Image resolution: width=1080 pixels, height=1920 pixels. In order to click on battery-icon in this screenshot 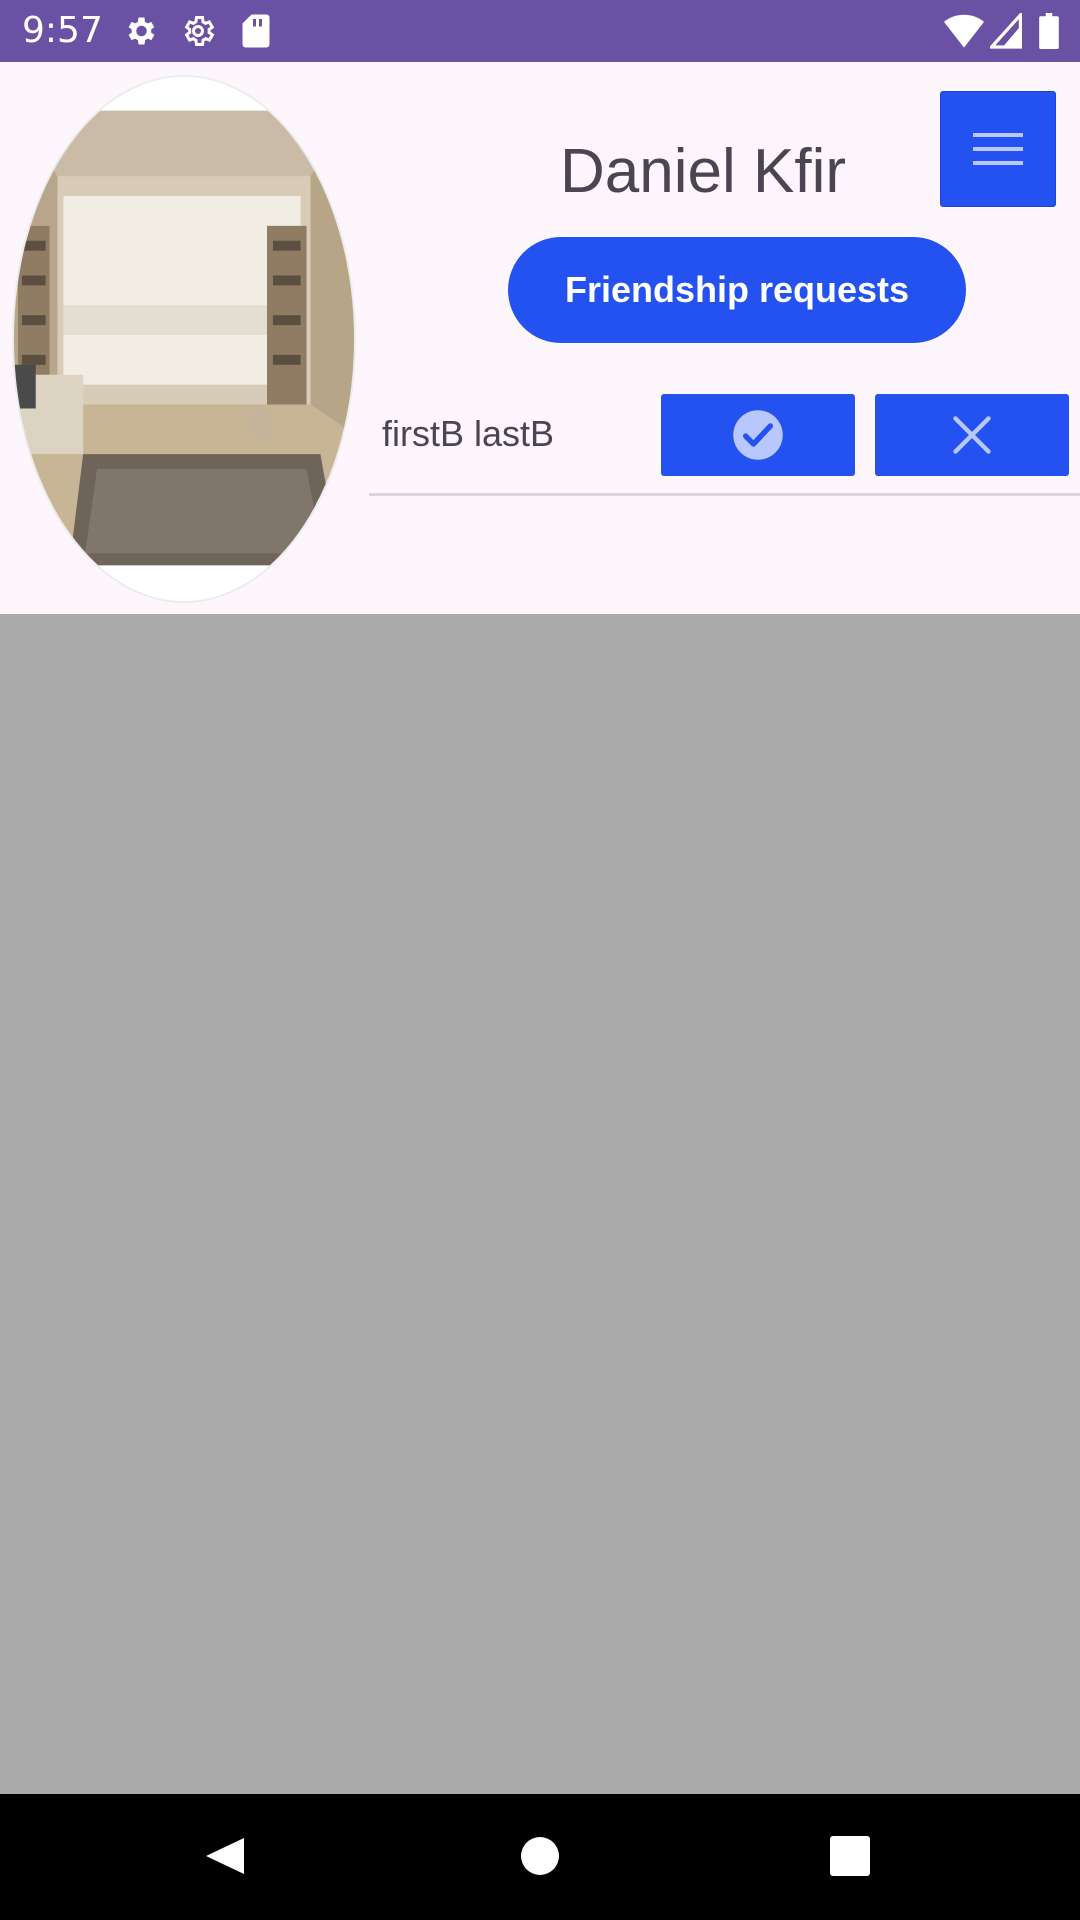, I will do `click(1049, 31)`.